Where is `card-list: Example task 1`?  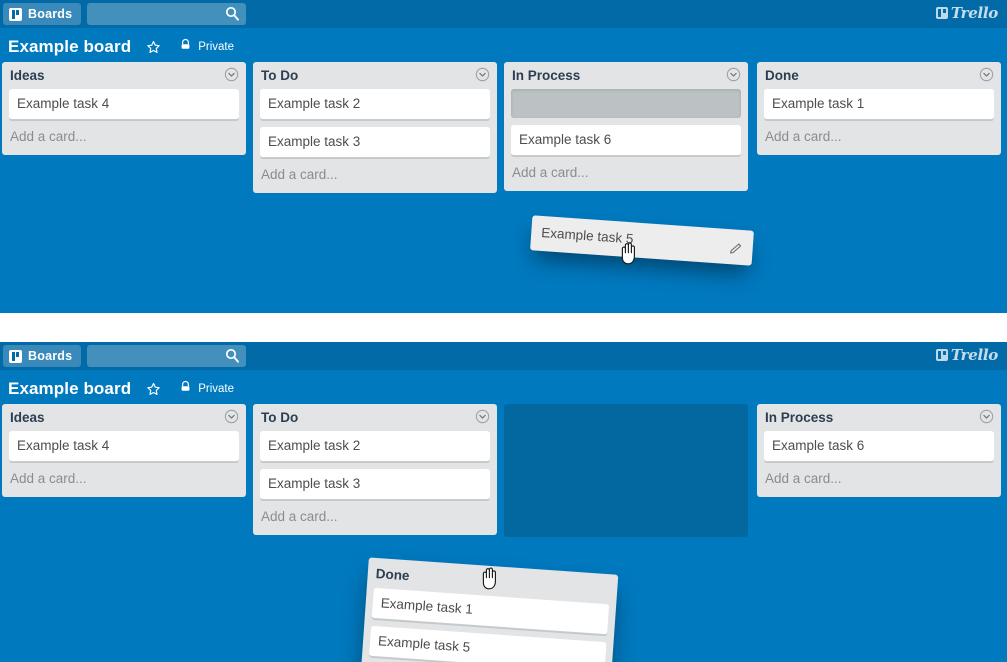 card-list: Example task 1 is located at coordinates (879, 104).